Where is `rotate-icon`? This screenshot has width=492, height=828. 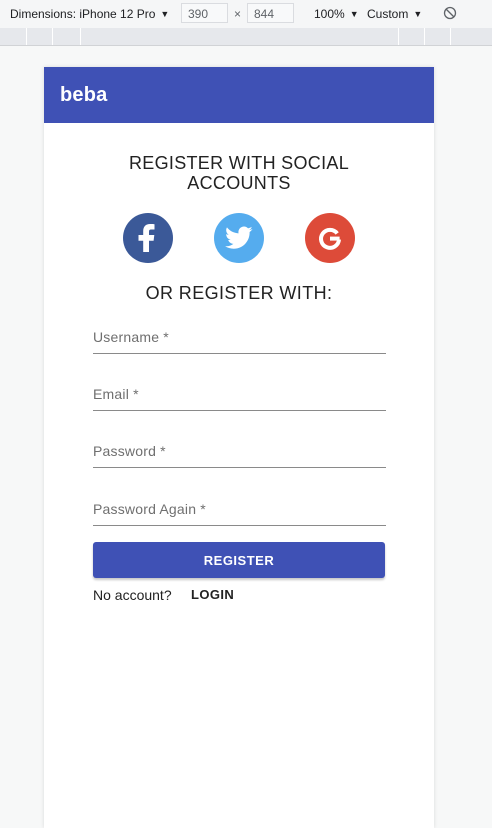
rotate-icon is located at coordinates (450, 13).